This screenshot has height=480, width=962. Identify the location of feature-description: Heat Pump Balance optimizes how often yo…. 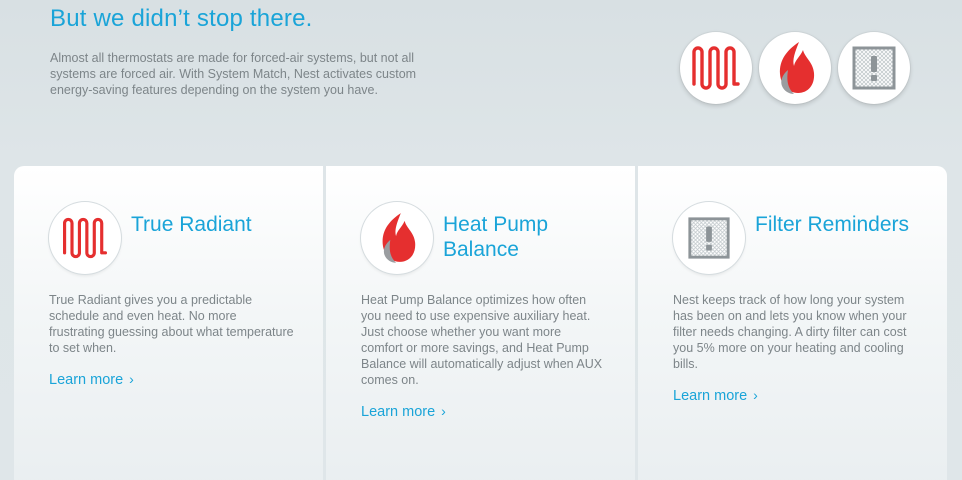
(482, 340).